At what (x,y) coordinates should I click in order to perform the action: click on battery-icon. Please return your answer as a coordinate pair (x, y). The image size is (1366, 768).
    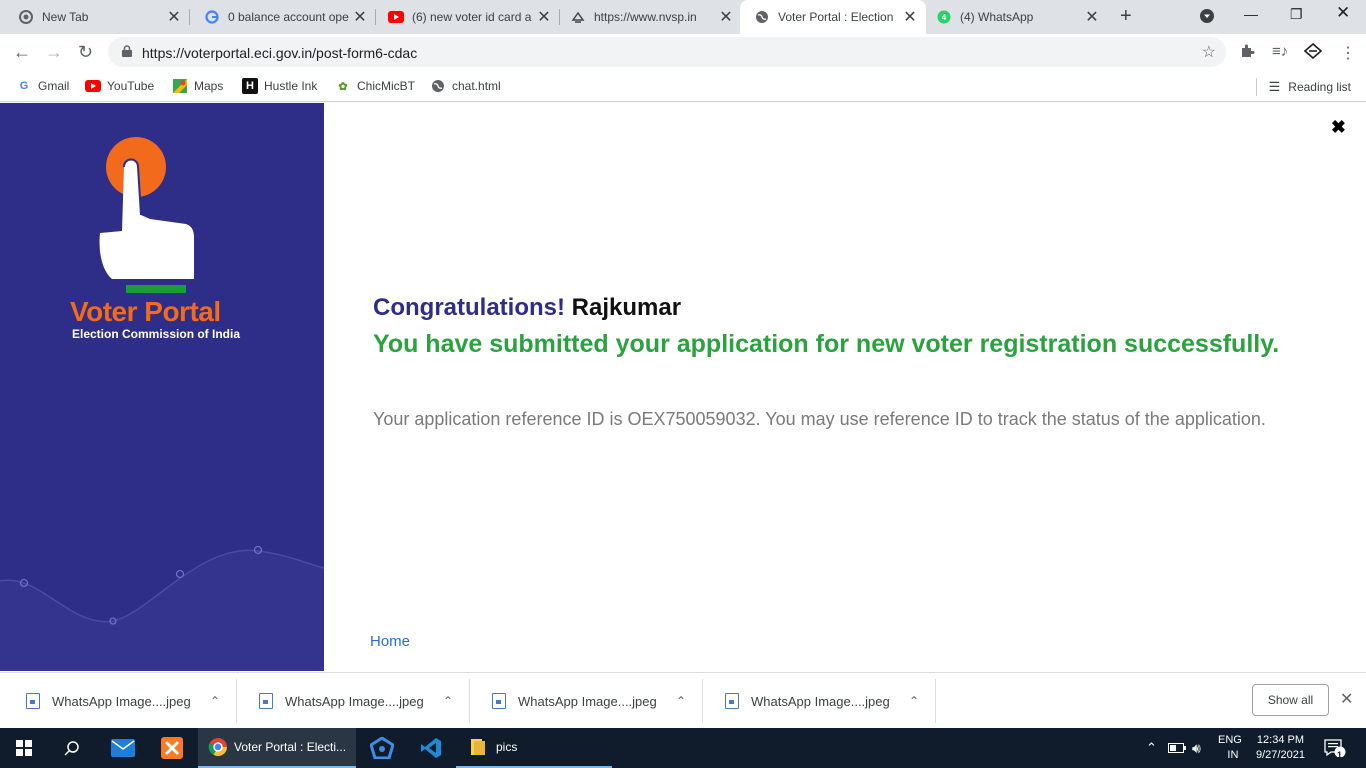
    Looking at the image, I should click on (1177, 748).